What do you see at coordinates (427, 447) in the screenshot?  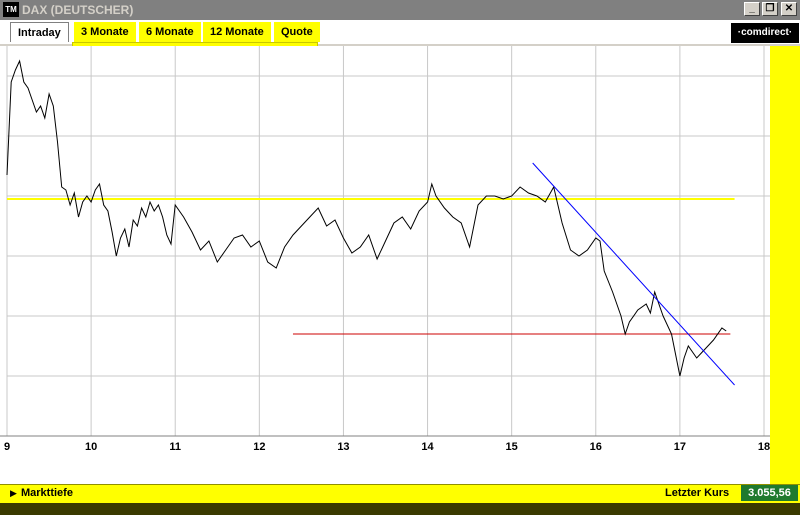 I see `x-tick-label: 14` at bounding box center [427, 447].